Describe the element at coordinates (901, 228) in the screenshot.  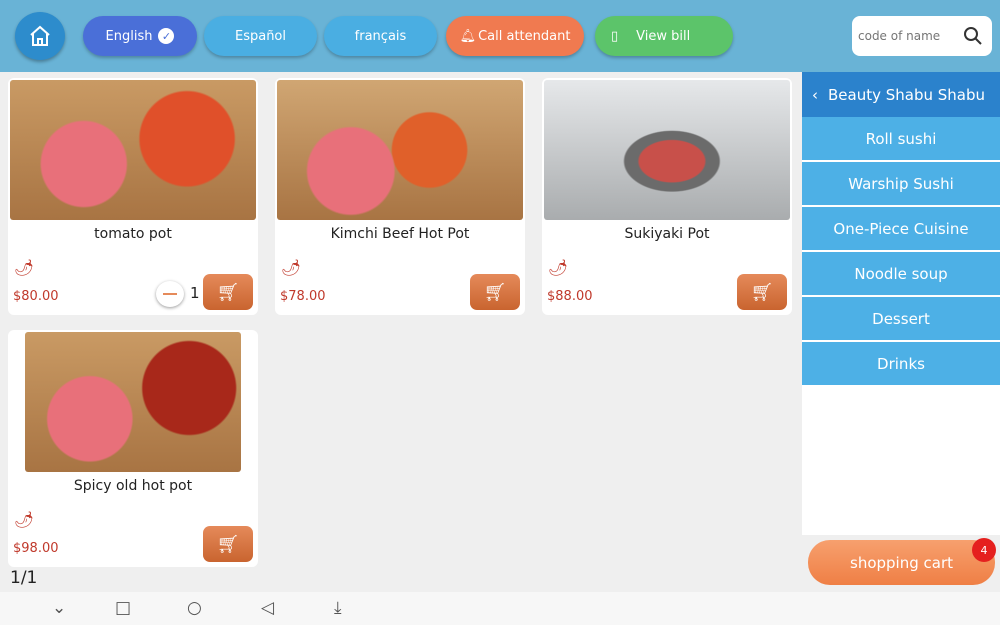
I see `category-one-piece-cuisine: One-Piece Cuisine` at that location.